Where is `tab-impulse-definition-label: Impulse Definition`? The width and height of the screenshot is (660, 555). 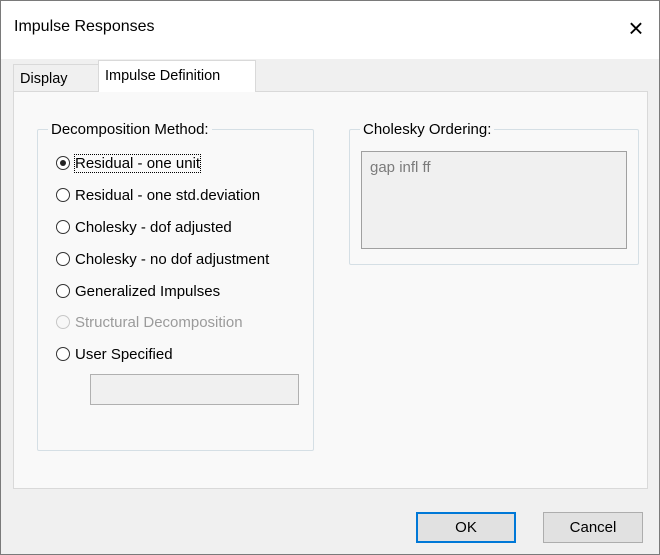 tab-impulse-definition-label: Impulse Definition is located at coordinates (163, 76).